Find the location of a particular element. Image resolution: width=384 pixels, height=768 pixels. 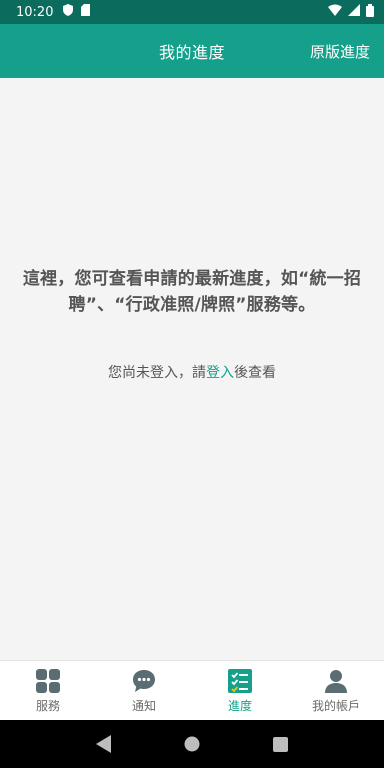

system-nav-bar is located at coordinates (192, 744).